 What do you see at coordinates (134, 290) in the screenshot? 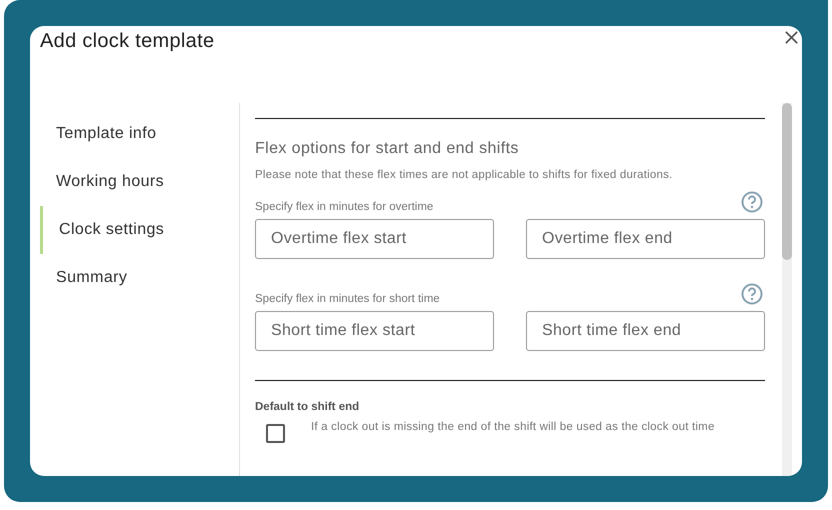
I see `sidebar-item: Summary` at bounding box center [134, 290].